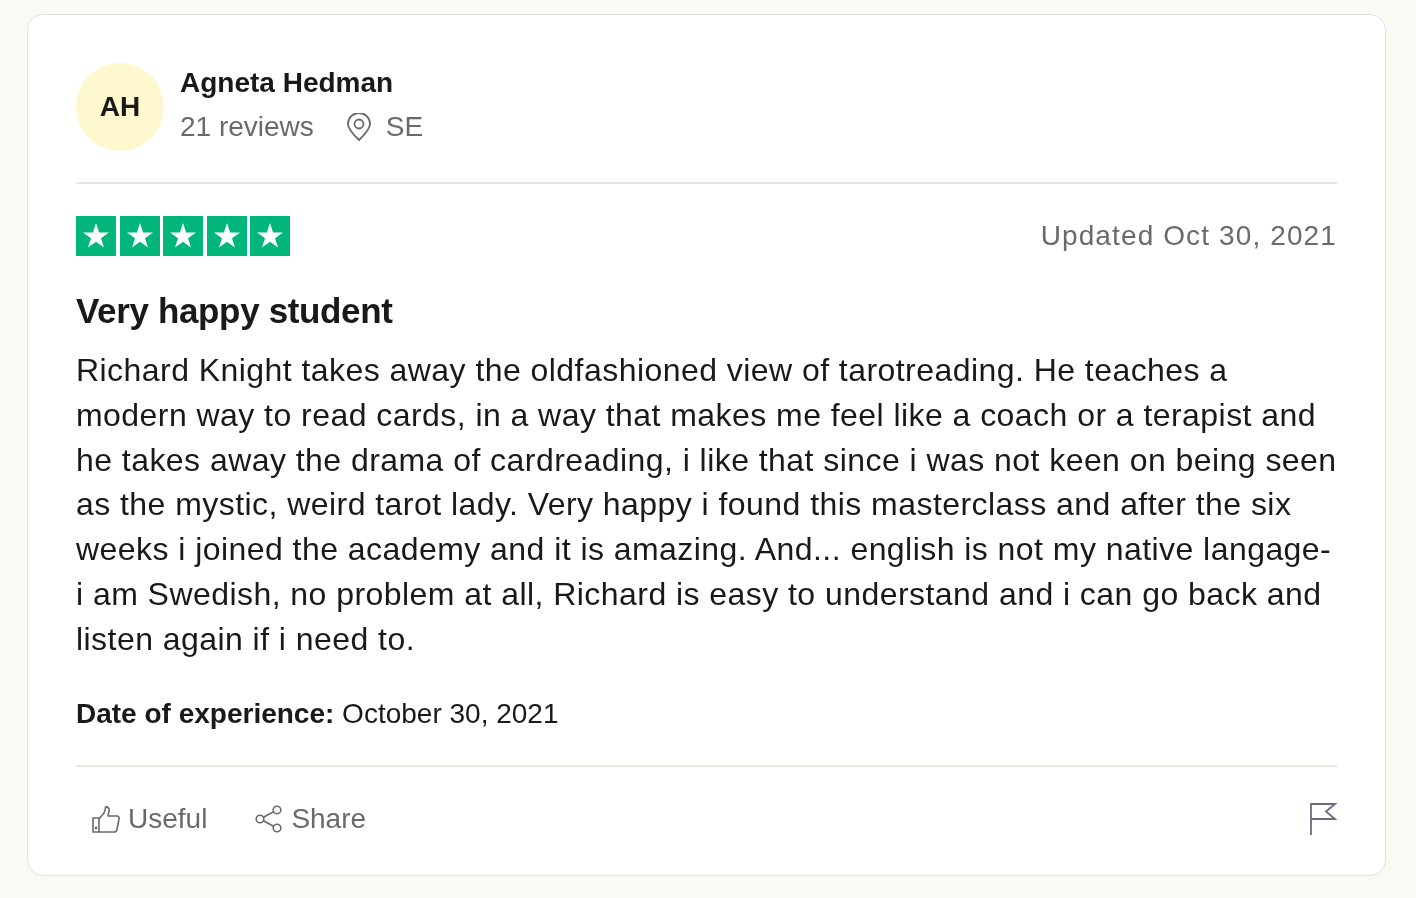 Image resolution: width=1416 pixels, height=898 pixels. I want to click on thumbs-up-icon, so click(106, 818).